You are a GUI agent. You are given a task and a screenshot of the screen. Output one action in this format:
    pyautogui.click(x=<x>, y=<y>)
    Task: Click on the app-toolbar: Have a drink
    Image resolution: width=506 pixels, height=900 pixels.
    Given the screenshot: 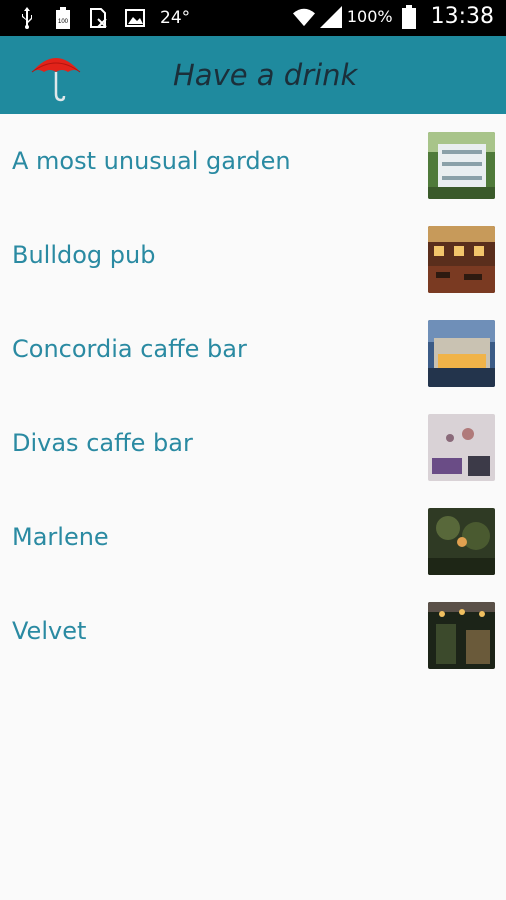 What is the action you would take?
    pyautogui.click(x=253, y=75)
    